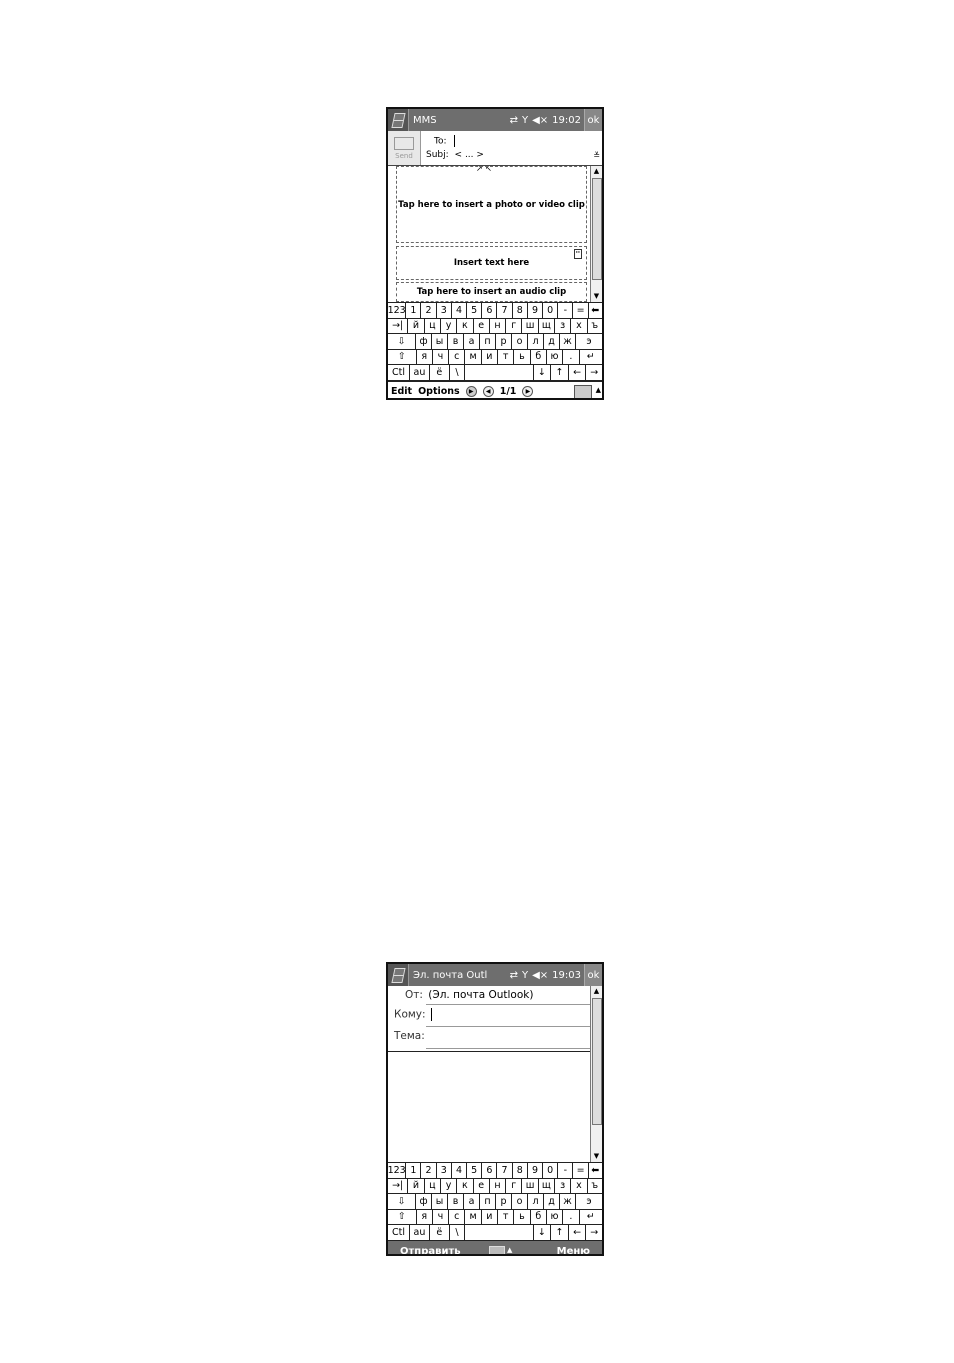 This screenshot has height=1363, width=954. I want to click on key: о, so click(520, 341).